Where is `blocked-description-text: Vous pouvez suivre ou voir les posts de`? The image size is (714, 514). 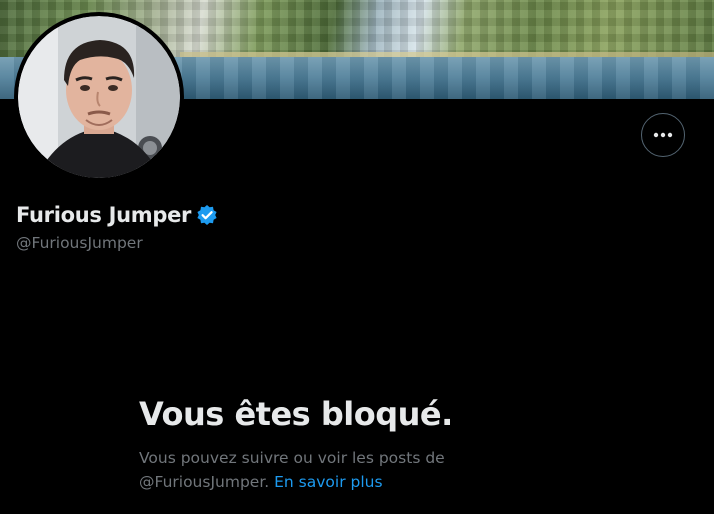
blocked-description-text: Vous pouvez suivre ou voir les posts de is located at coordinates (292, 458).